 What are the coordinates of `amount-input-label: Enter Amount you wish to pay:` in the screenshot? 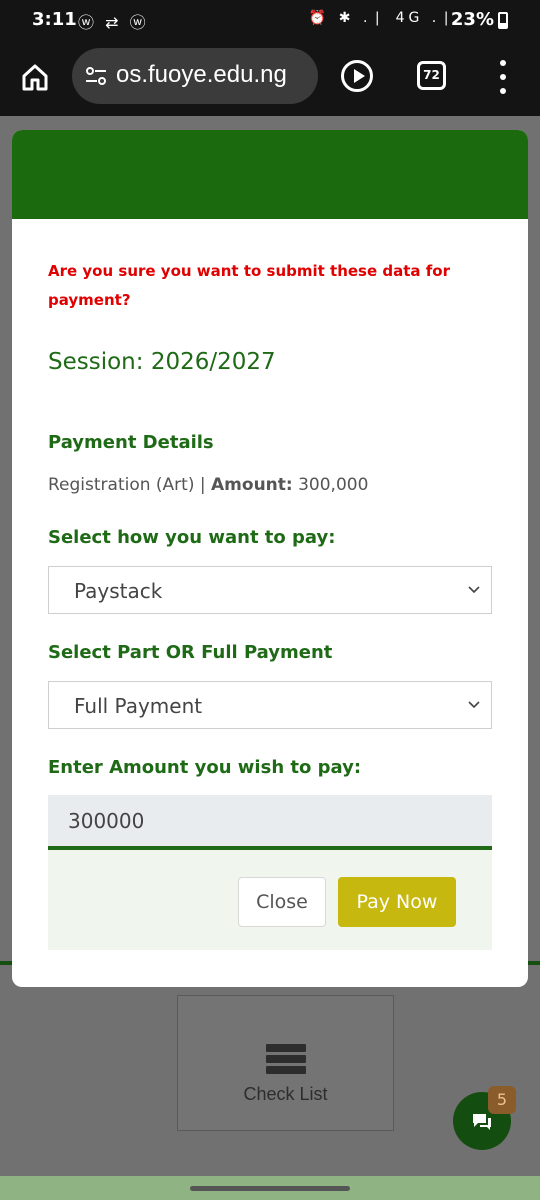 It's located at (205, 767).